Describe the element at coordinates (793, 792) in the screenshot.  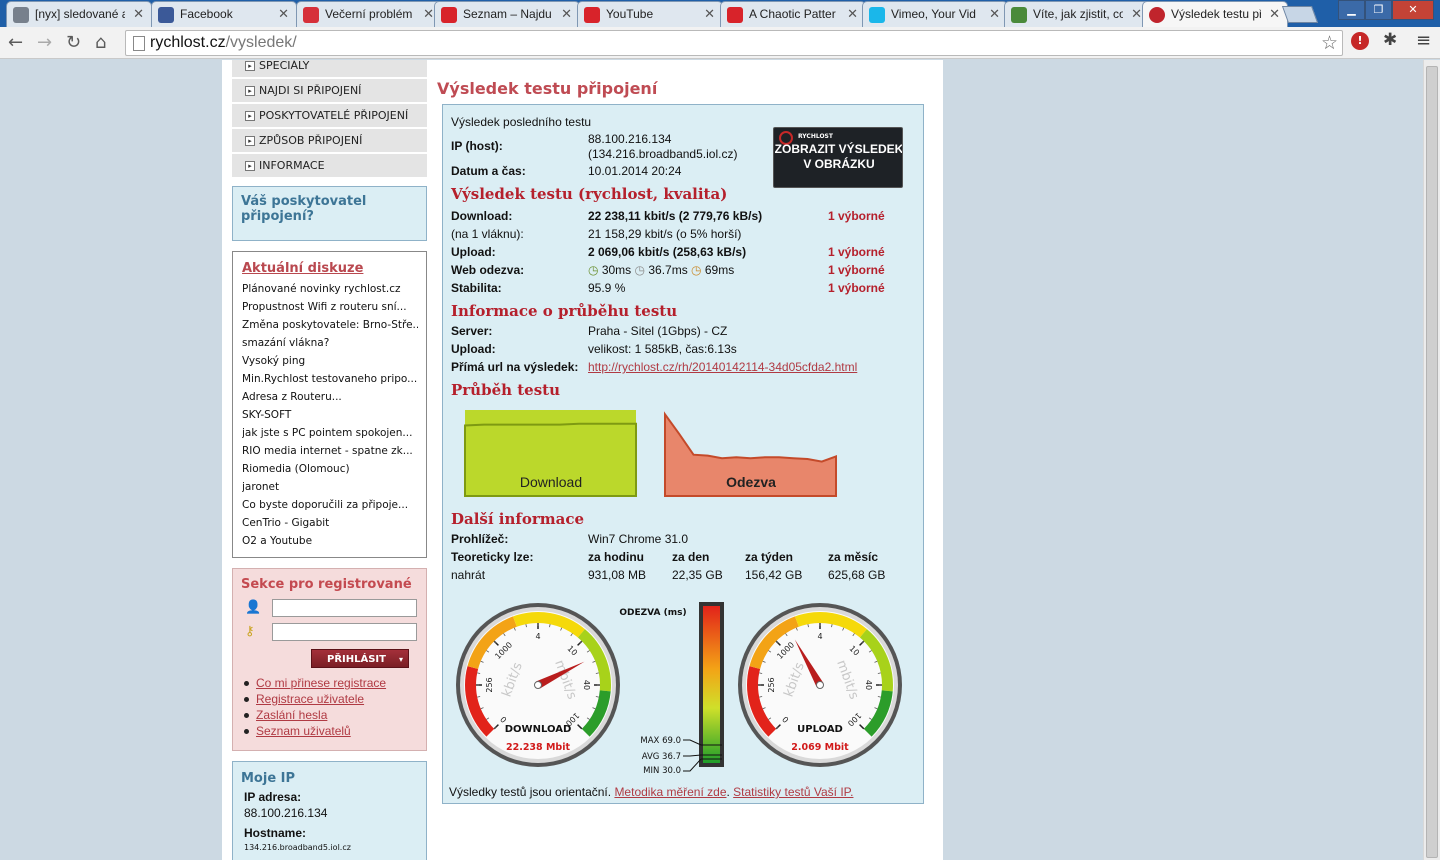
I see `ip-stats-link: Statistiky testů Vaší IP.` at that location.